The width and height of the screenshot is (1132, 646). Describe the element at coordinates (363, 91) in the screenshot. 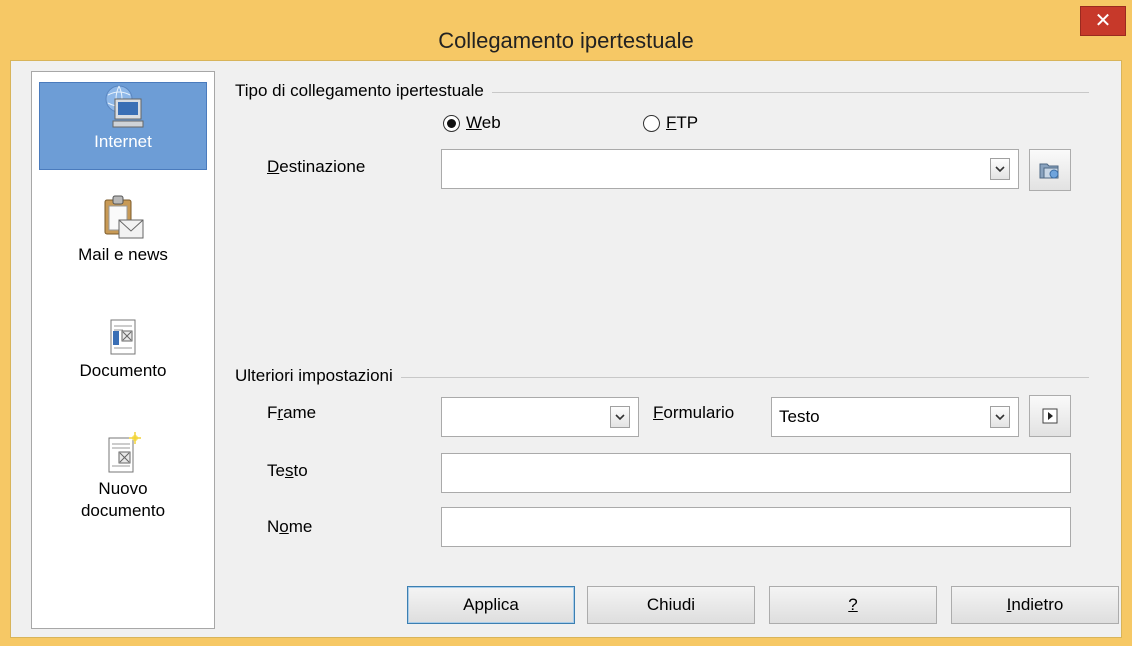

I see `group-label-hyperlink-type: Tipo di collegamento ipertestuale` at that location.